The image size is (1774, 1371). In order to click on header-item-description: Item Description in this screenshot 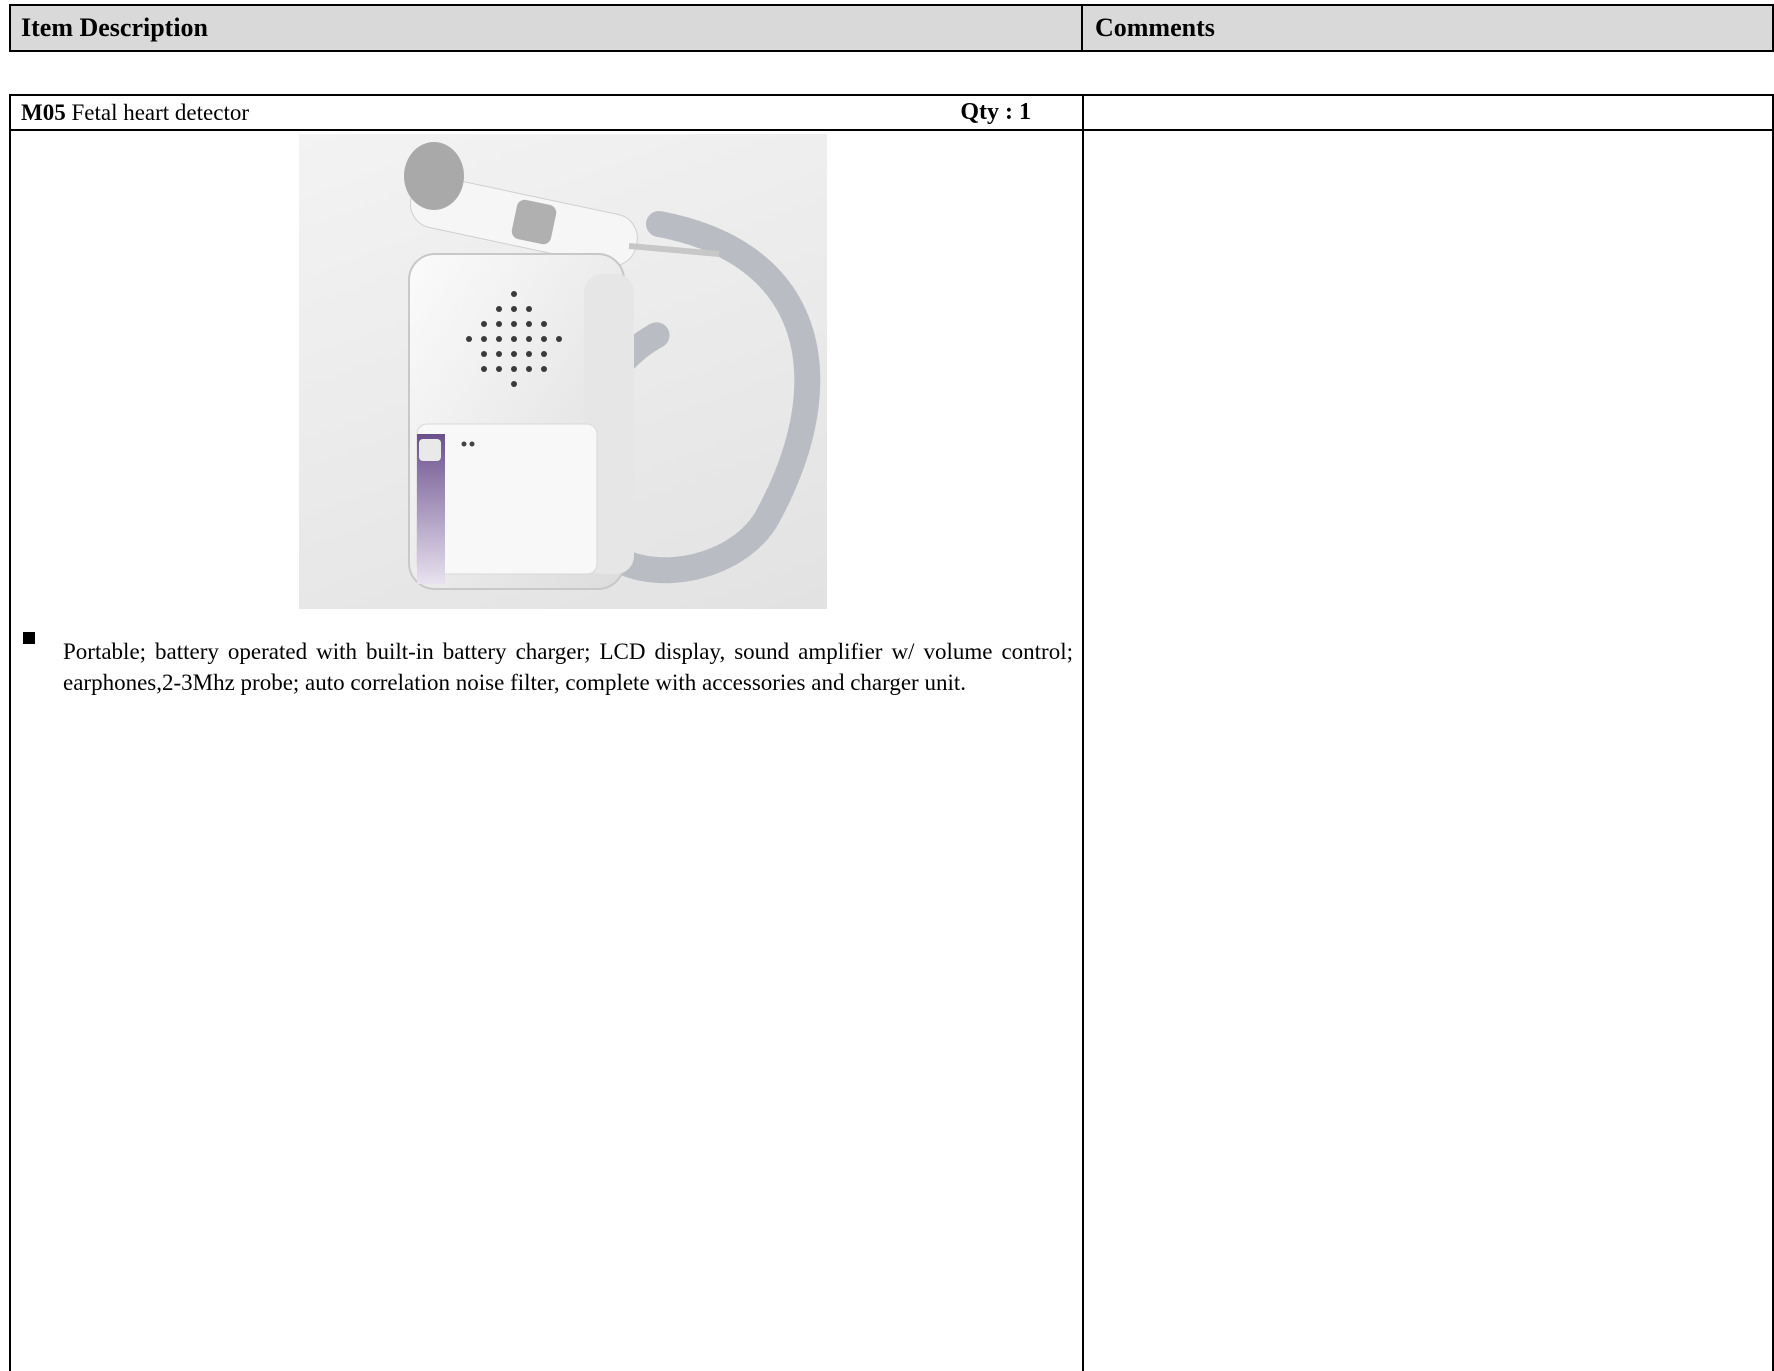, I will do `click(115, 27)`.